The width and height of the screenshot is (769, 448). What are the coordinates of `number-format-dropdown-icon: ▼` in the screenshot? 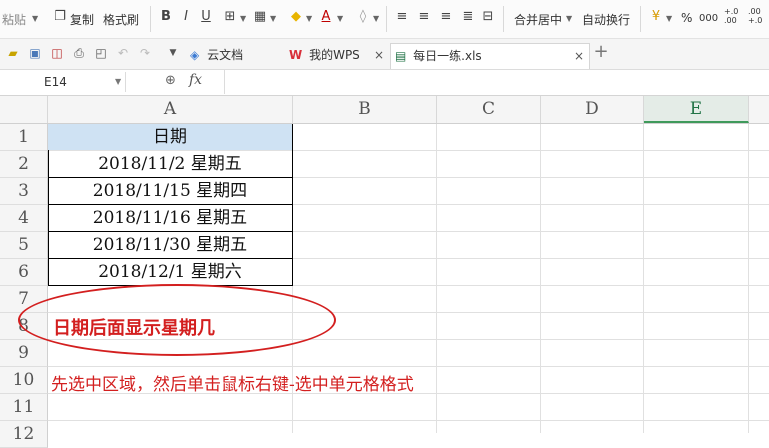 It's located at (669, 18).